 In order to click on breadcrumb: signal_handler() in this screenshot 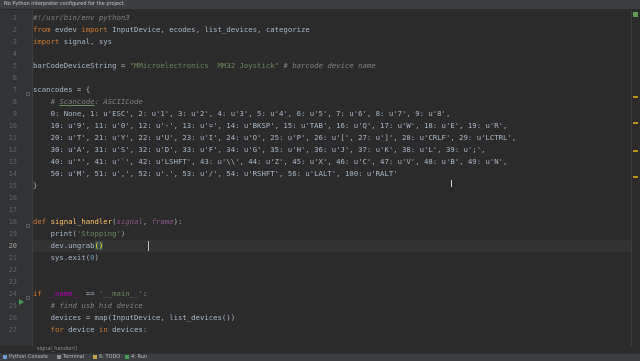, I will do `click(332, 349)`.